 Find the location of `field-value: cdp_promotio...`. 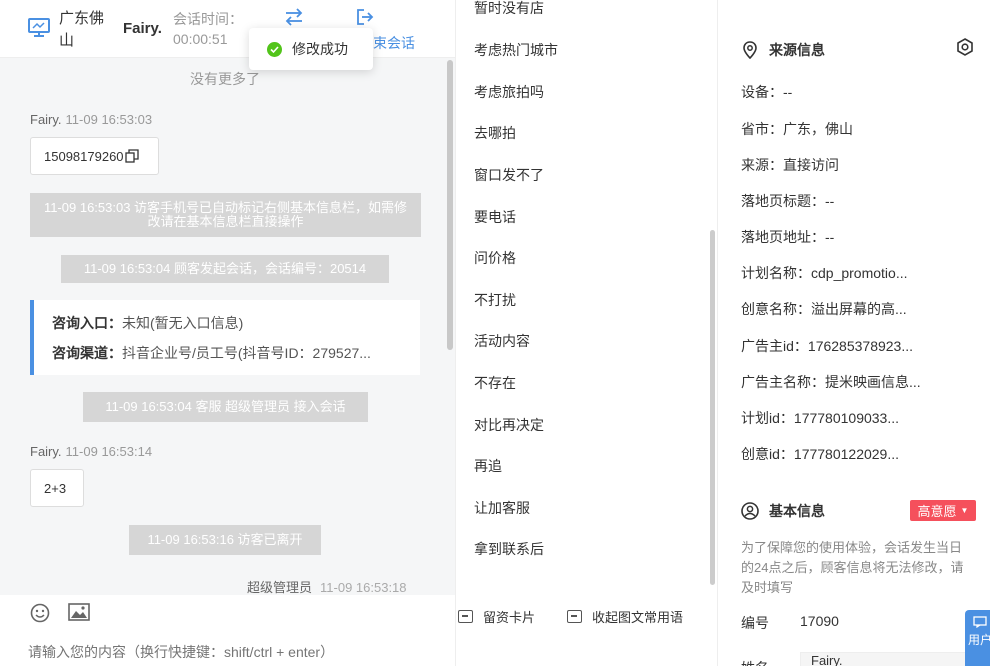

field-value: cdp_promotio... is located at coordinates (859, 273).